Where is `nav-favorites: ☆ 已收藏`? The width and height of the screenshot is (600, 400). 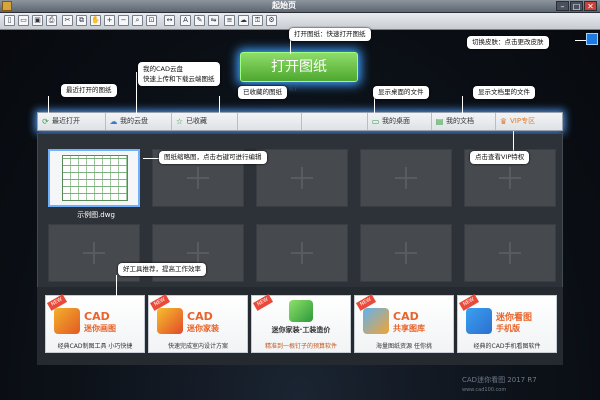 nav-favorites: ☆ 已收藏 is located at coordinates (205, 121).